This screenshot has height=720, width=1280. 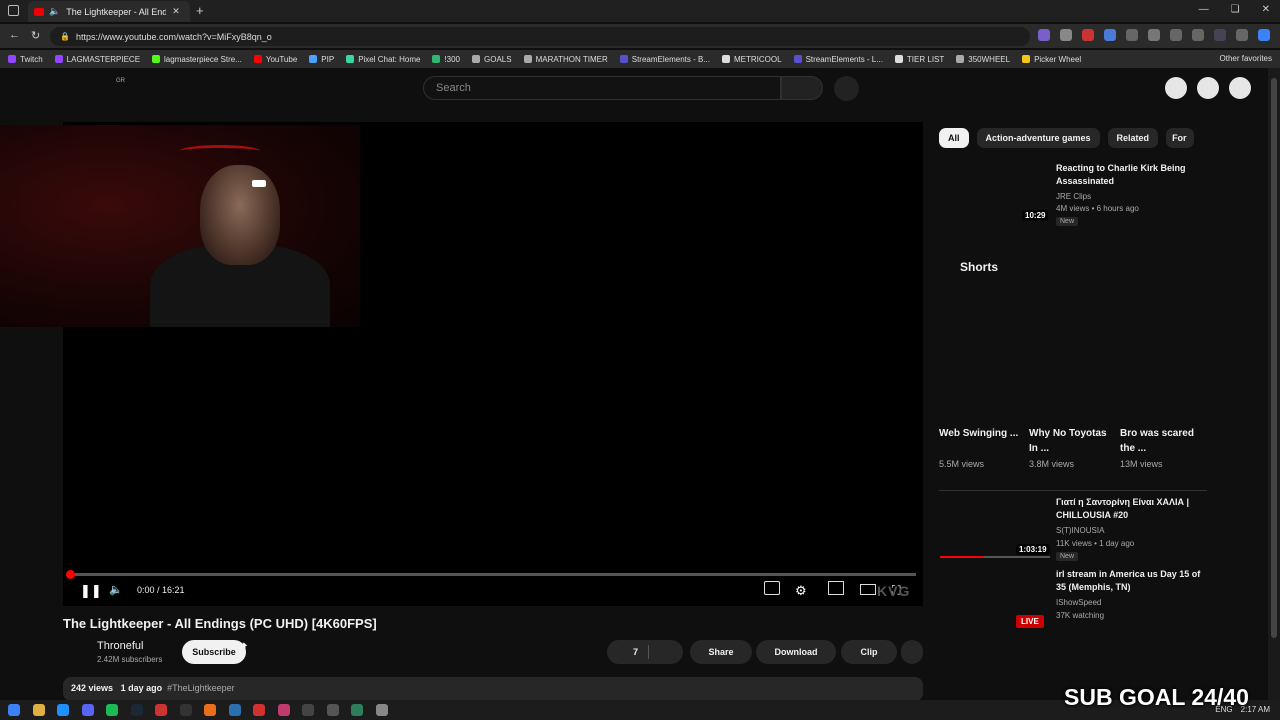 I want to click on channel-name: Throneful, so click(x=120, y=646).